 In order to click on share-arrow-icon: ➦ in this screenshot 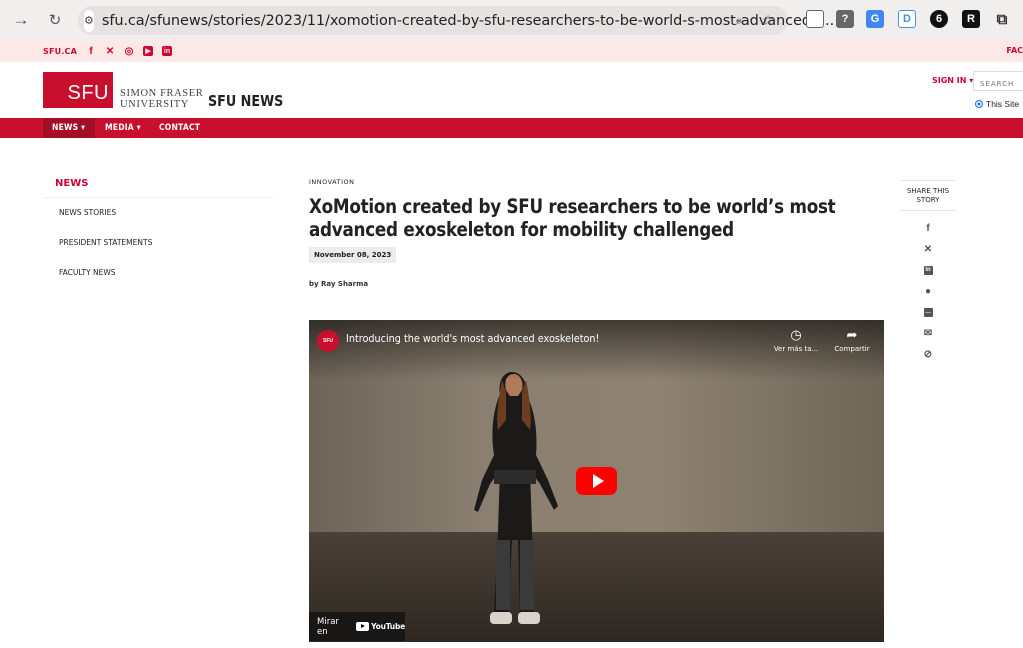, I will do `click(852, 335)`.